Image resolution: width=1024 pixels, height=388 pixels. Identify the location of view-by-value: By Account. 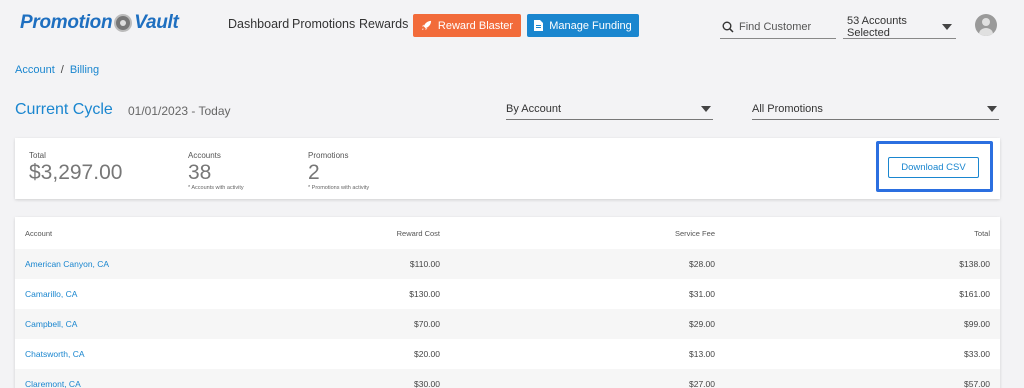
(534, 108).